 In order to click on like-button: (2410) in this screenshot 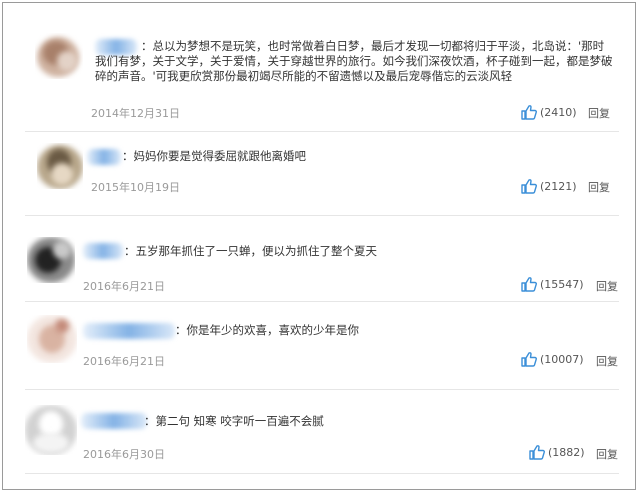, I will do `click(549, 112)`.